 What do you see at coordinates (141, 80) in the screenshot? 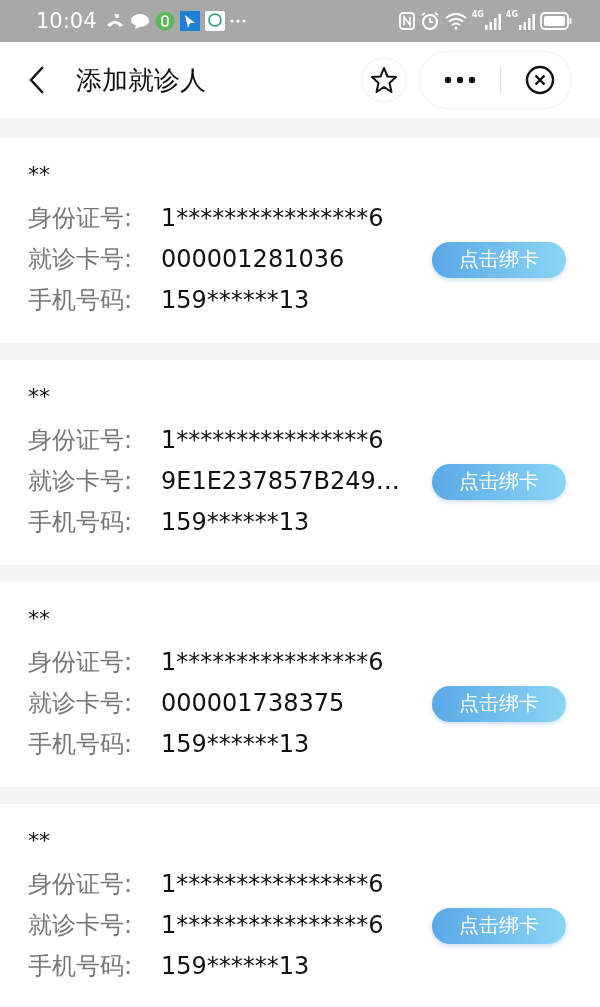
I see `page-title: 添加就诊人` at bounding box center [141, 80].